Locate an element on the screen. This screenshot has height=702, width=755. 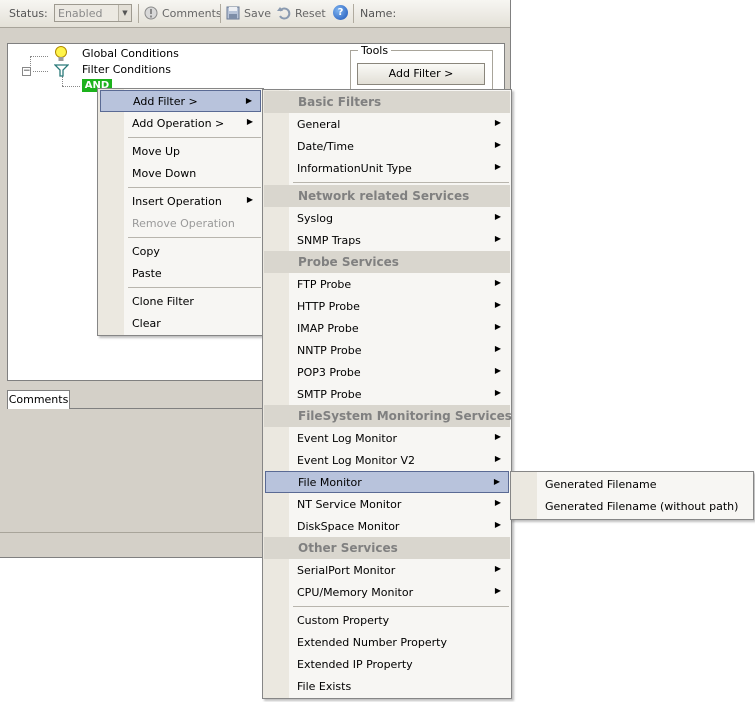
filter-conditions-node: Filter Conditions is located at coordinates (126, 69).